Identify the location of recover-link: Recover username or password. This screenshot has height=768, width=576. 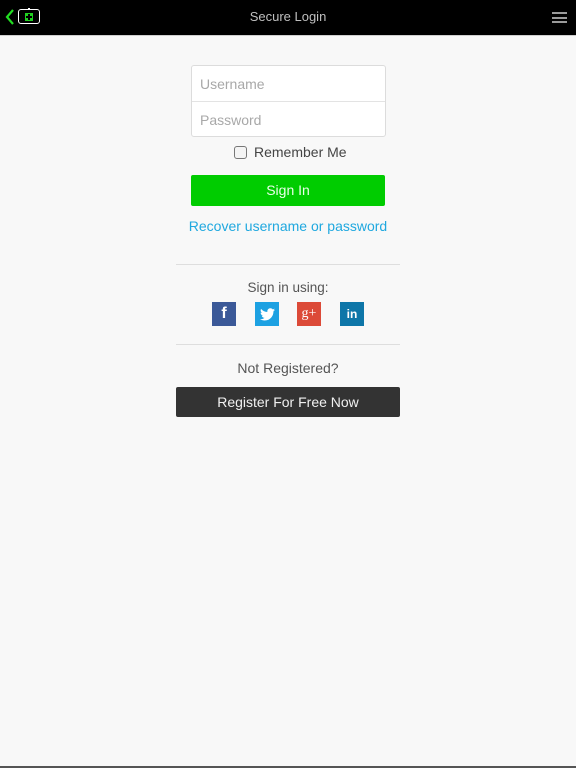
(288, 226).